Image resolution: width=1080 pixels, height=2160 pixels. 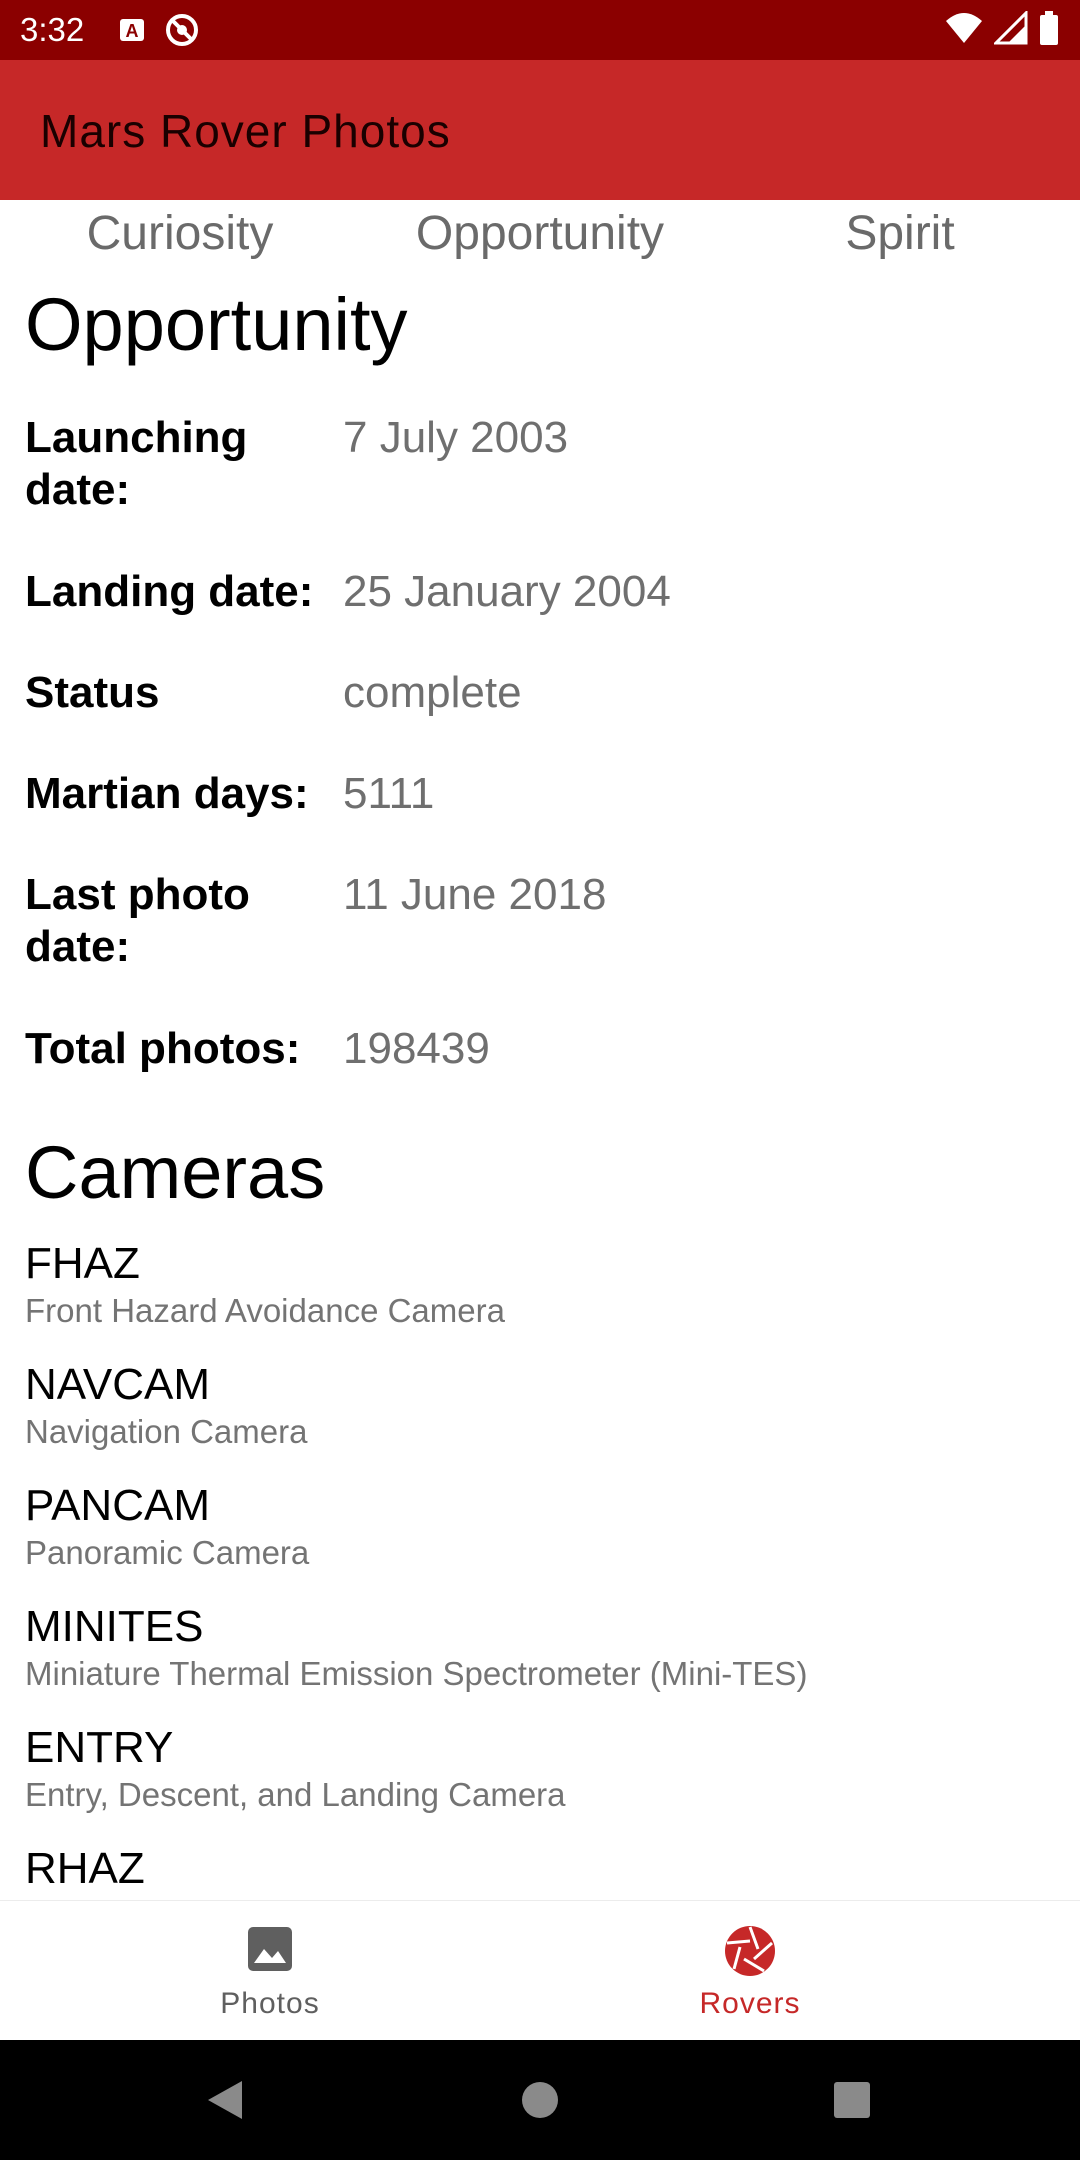 What do you see at coordinates (52, 29) in the screenshot?
I see `status-time: 3:32` at bounding box center [52, 29].